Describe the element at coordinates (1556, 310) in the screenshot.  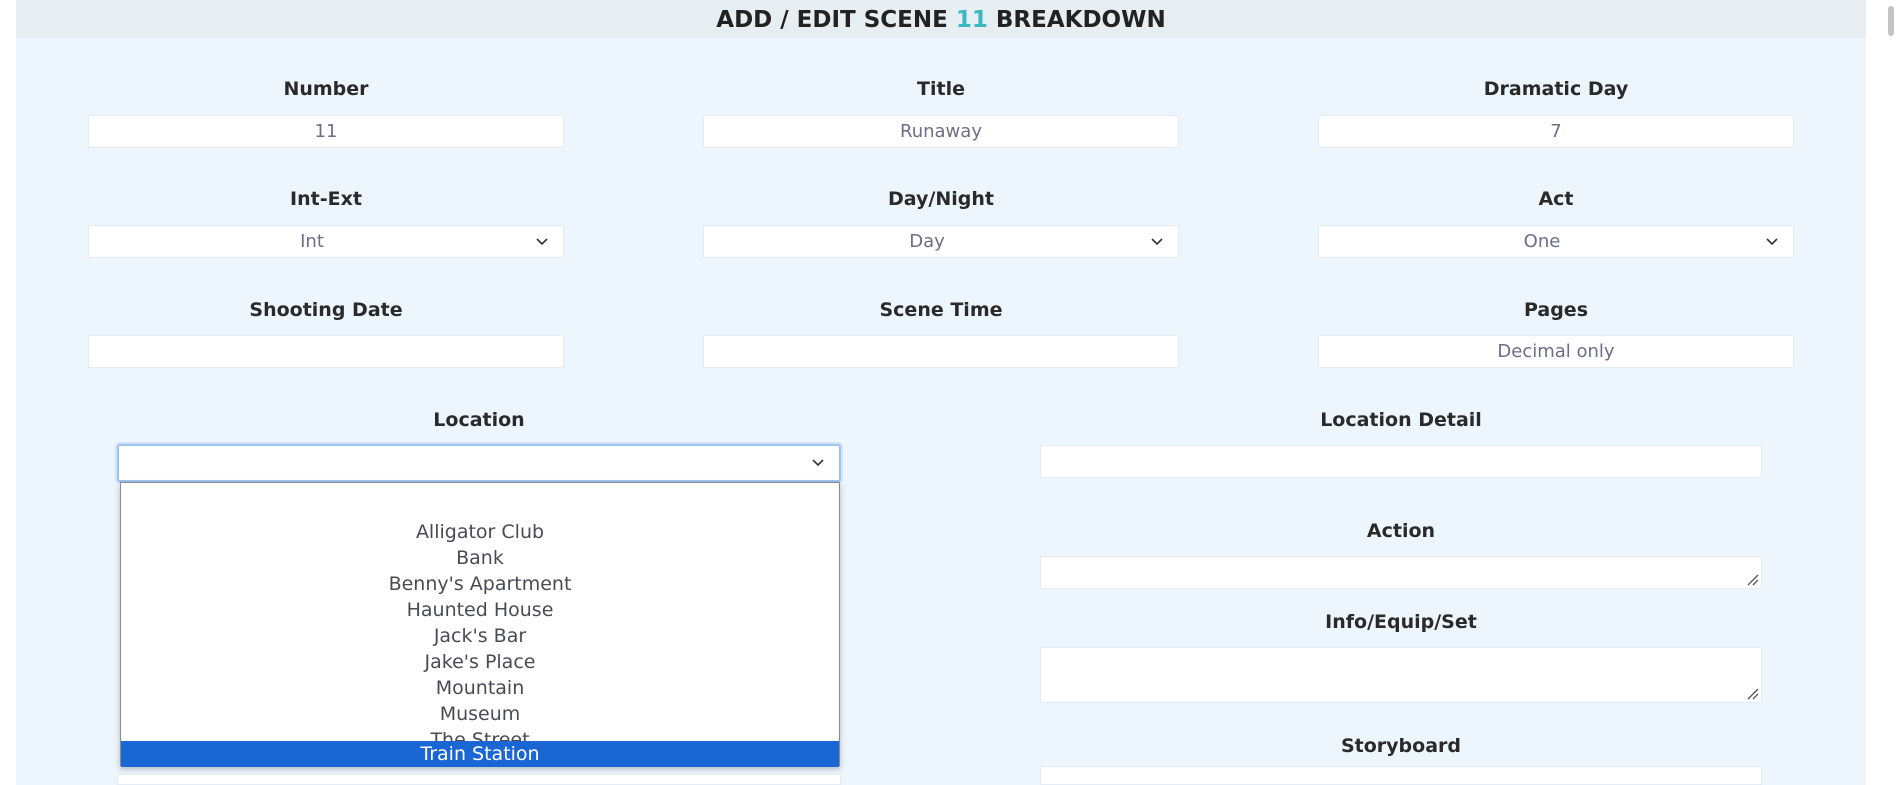
I see `pages-label: Pages` at that location.